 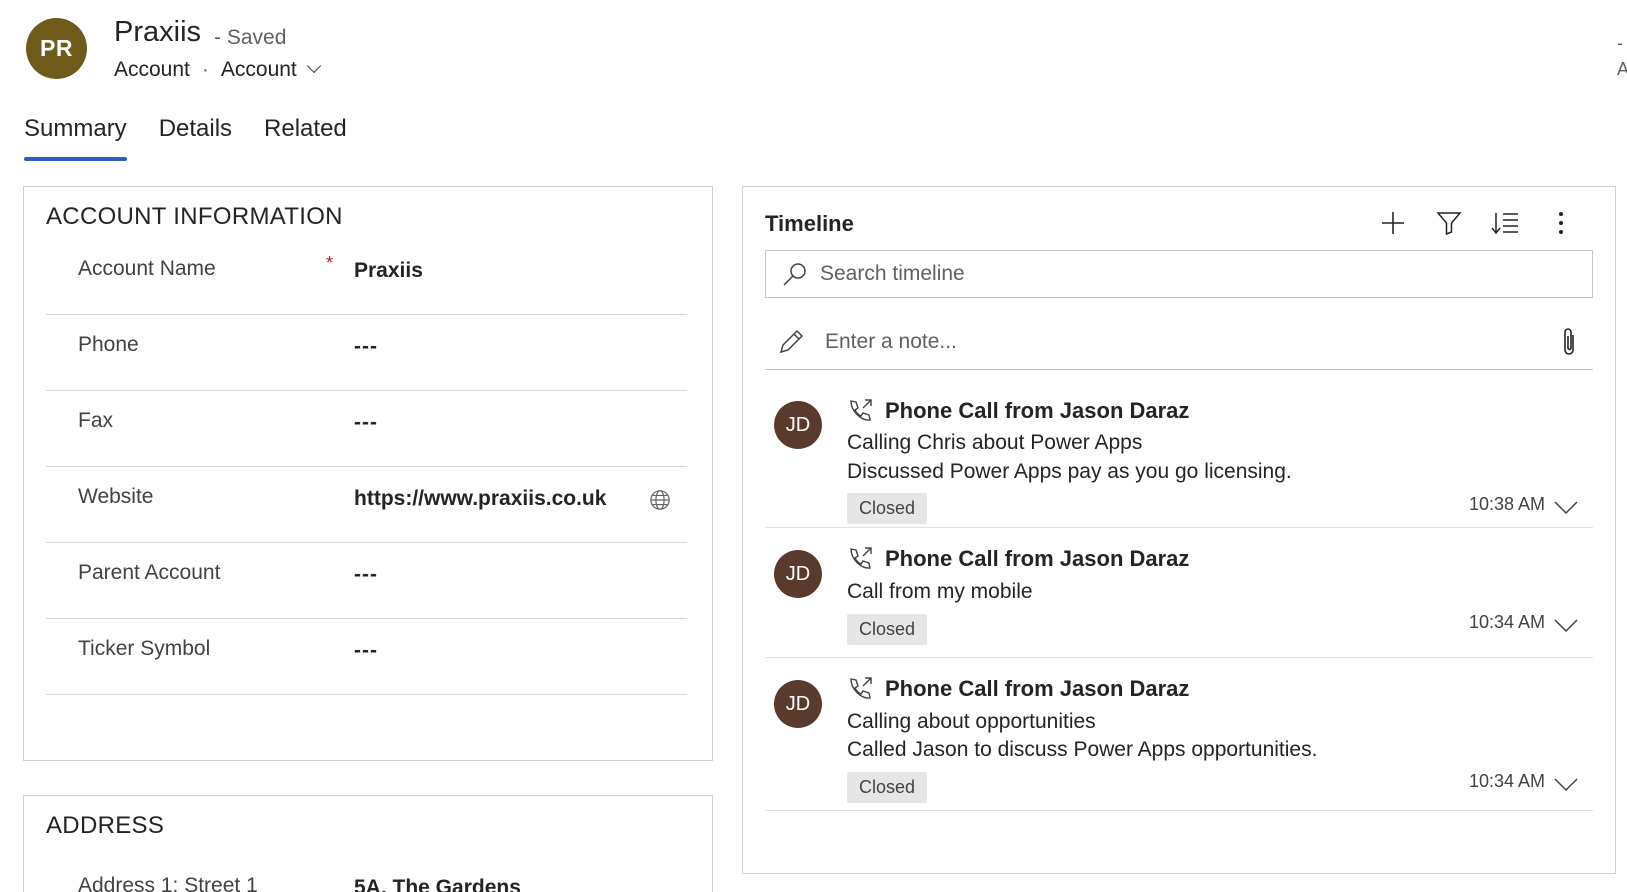 What do you see at coordinates (195, 138) in the screenshot?
I see `tab-details: Details` at bounding box center [195, 138].